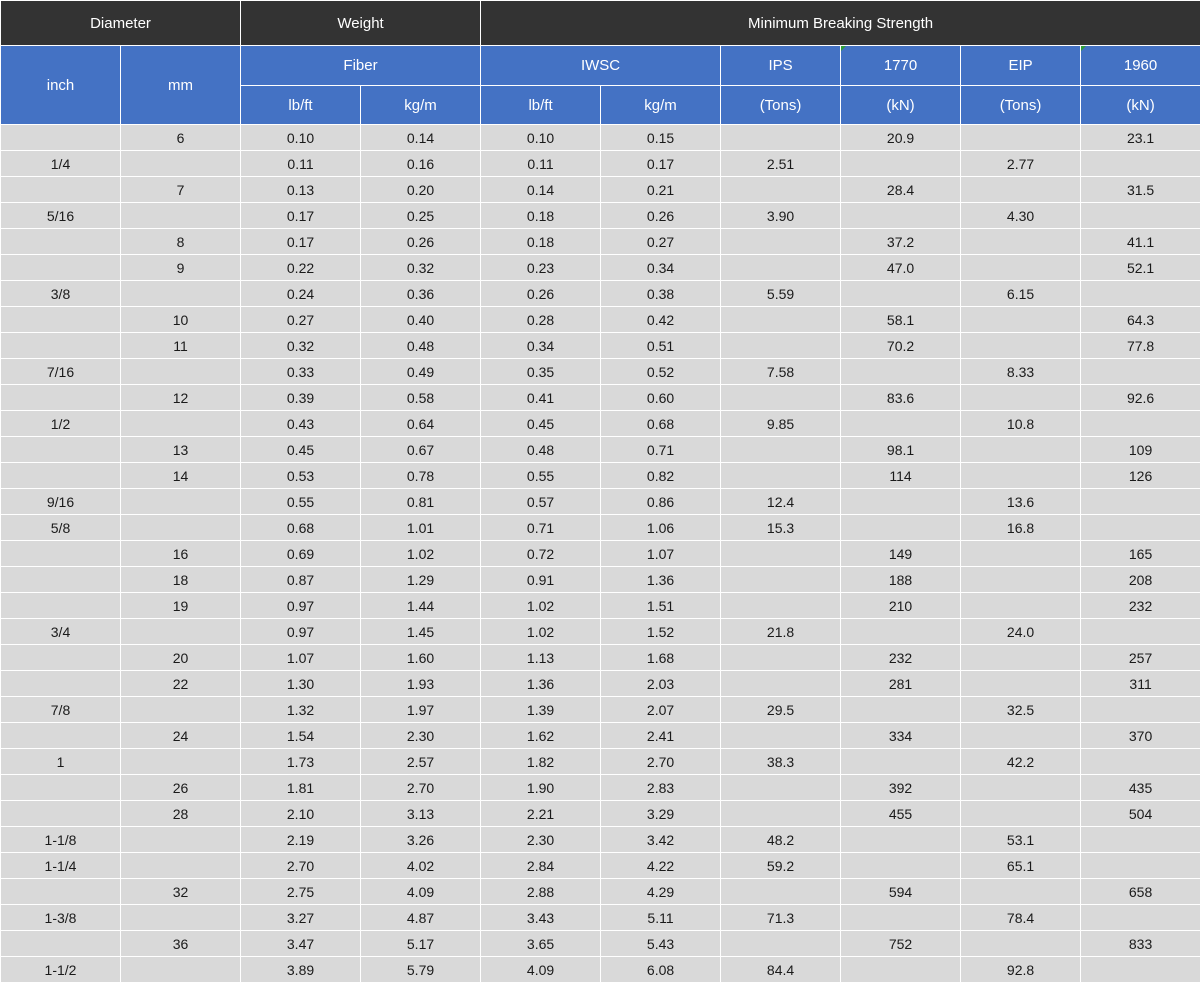 The image size is (1200, 985). What do you see at coordinates (600, 267) in the screenshot?
I see `table-row: 9 0.22 0.32 0.23 0.34 47.0 52.1` at bounding box center [600, 267].